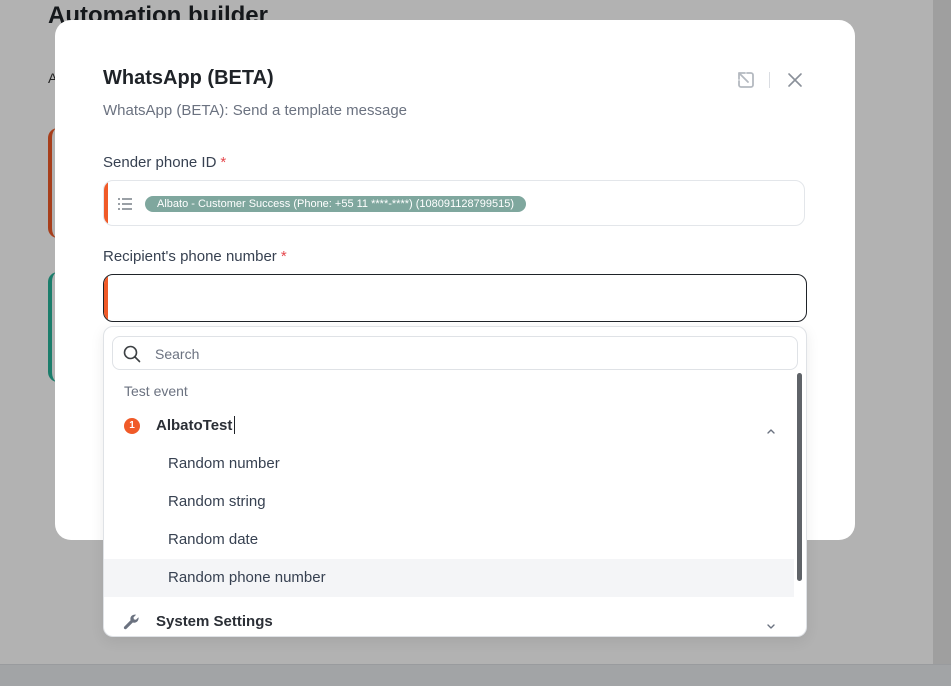 The image size is (951, 686). Describe the element at coordinates (769, 80) in the screenshot. I see `header-divider` at that location.